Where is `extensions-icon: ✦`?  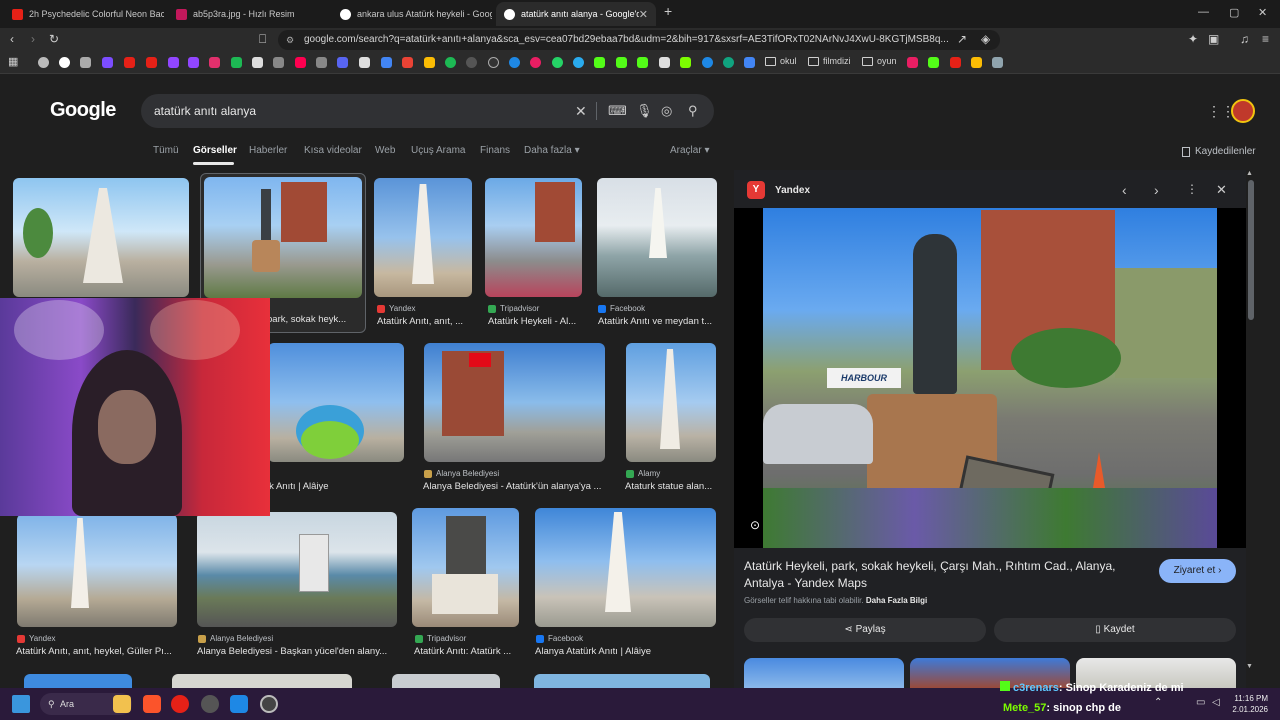 extensions-icon: ✦ is located at coordinates (1193, 39).